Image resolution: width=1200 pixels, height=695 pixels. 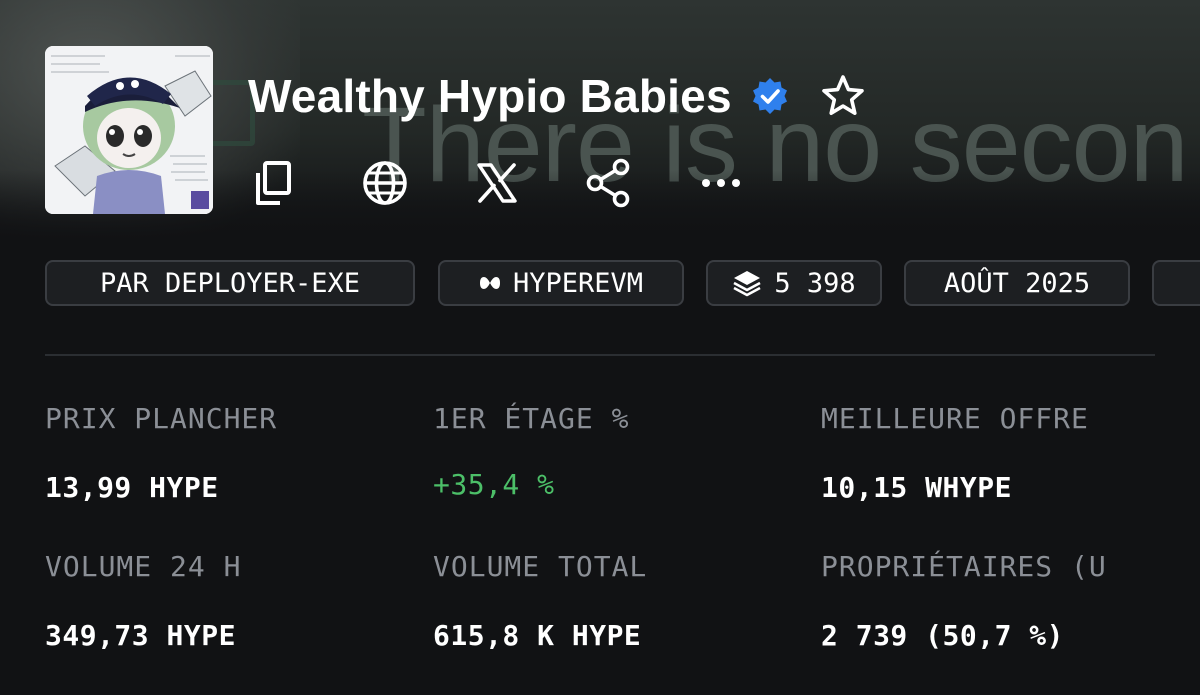 I want to click on creator-tag-label: PAR DEPLOYER-EXE, so click(x=230, y=283).